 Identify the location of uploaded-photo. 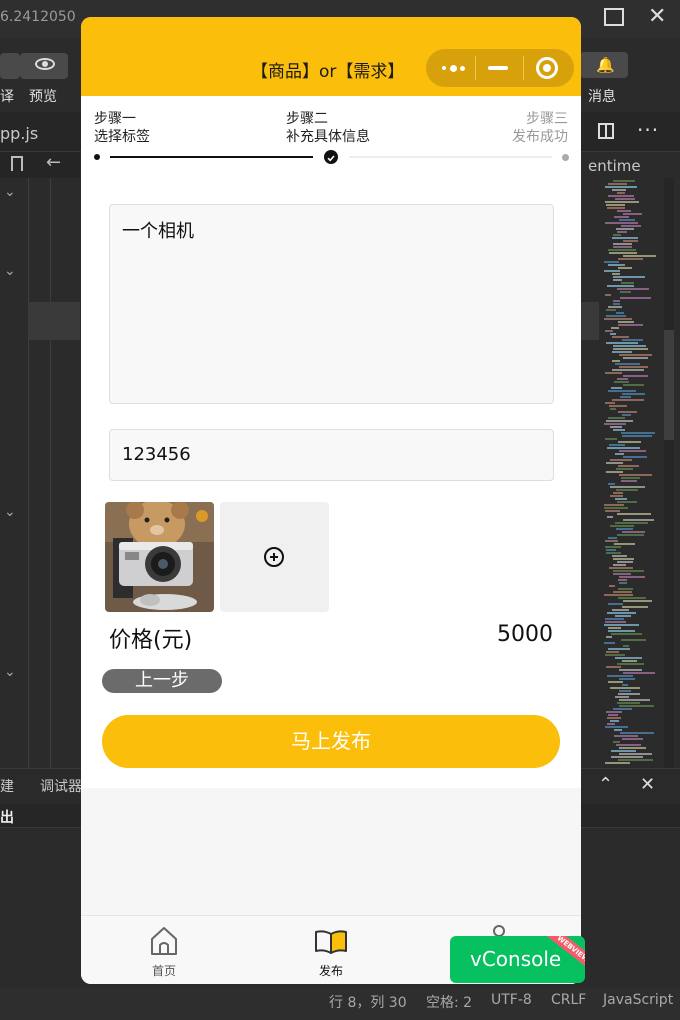
(159, 557).